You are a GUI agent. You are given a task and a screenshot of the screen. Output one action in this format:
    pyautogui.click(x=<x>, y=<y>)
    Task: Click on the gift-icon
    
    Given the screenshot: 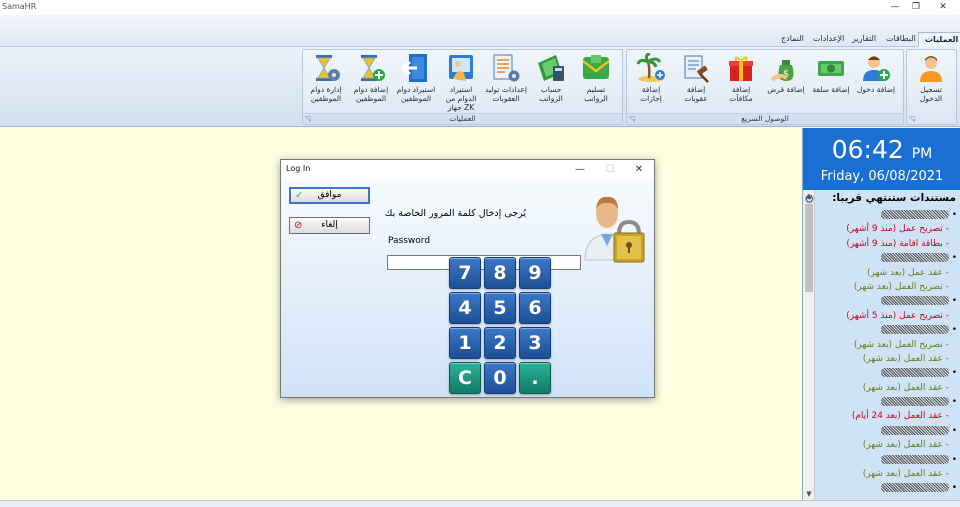 What is the action you would take?
    pyautogui.click(x=741, y=68)
    